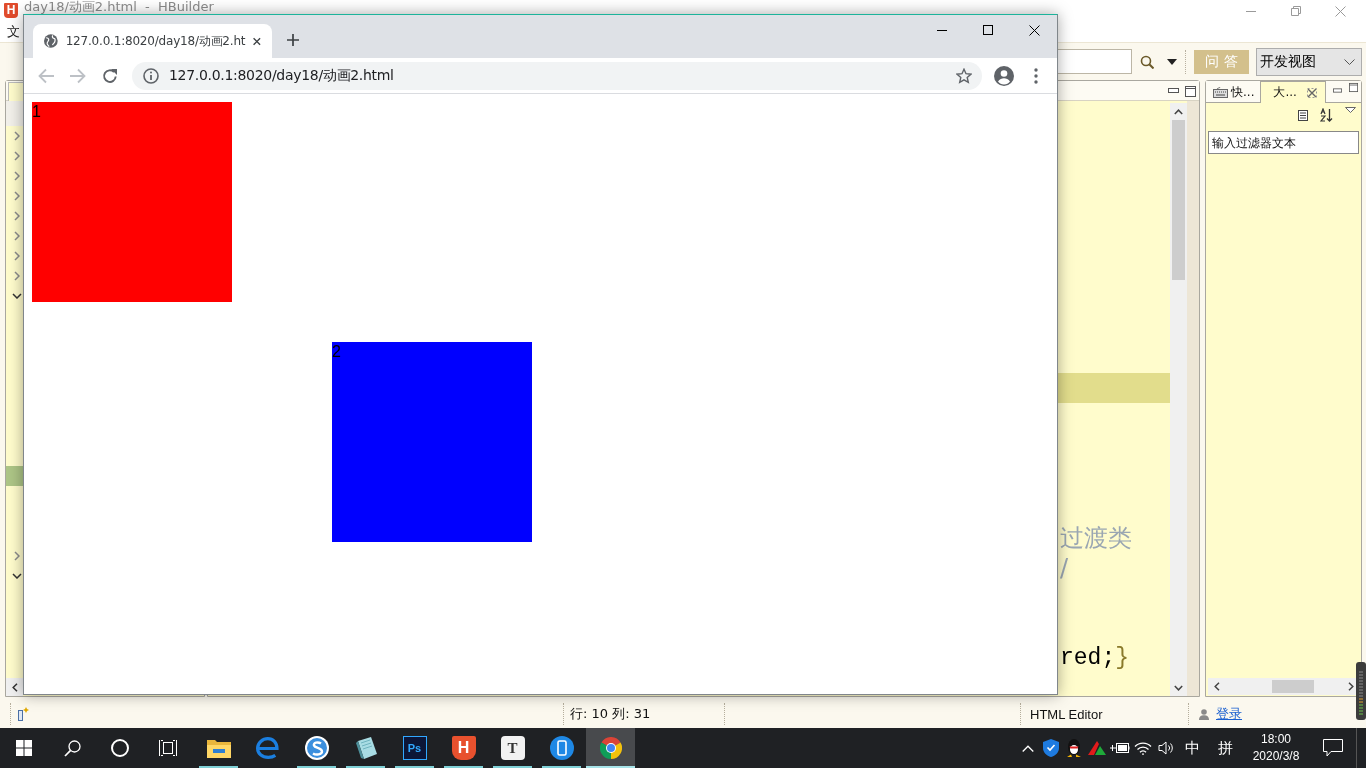 The width and height of the screenshot is (1366, 768). Describe the element at coordinates (1004, 75) in the screenshot. I see `account-icon` at that location.